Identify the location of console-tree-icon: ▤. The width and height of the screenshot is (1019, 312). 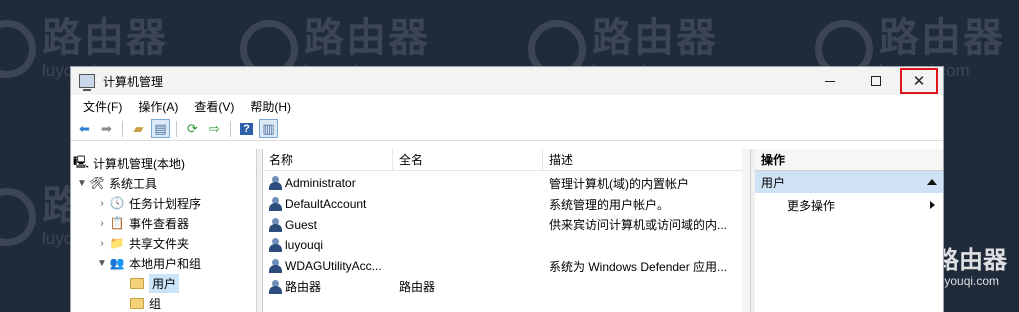
(160, 128).